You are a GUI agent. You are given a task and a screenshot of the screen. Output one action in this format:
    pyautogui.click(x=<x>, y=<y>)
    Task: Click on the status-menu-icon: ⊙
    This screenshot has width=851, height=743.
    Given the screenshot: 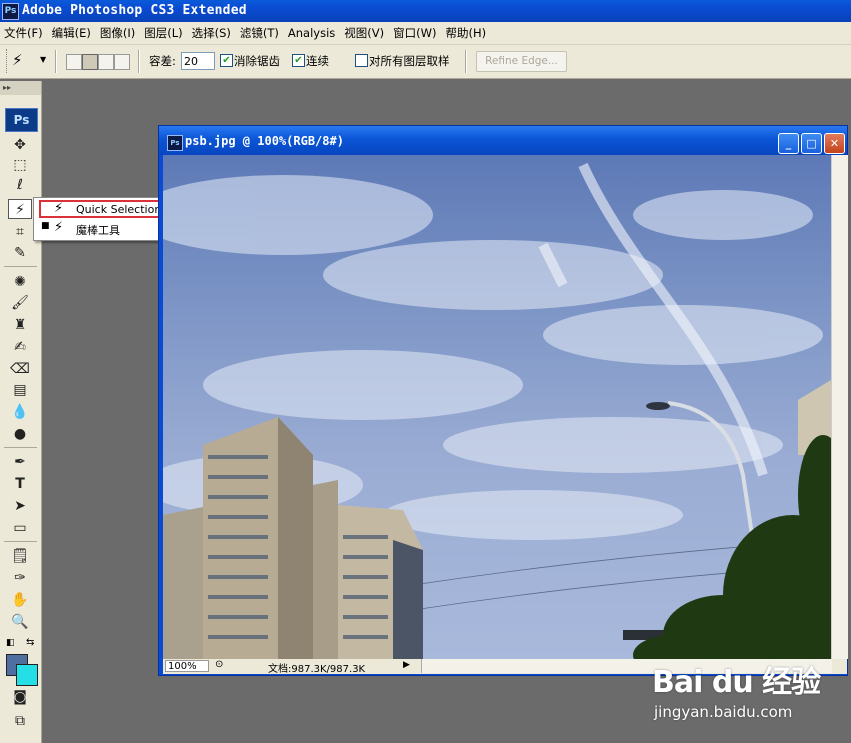 What is the action you would take?
    pyautogui.click(x=219, y=664)
    